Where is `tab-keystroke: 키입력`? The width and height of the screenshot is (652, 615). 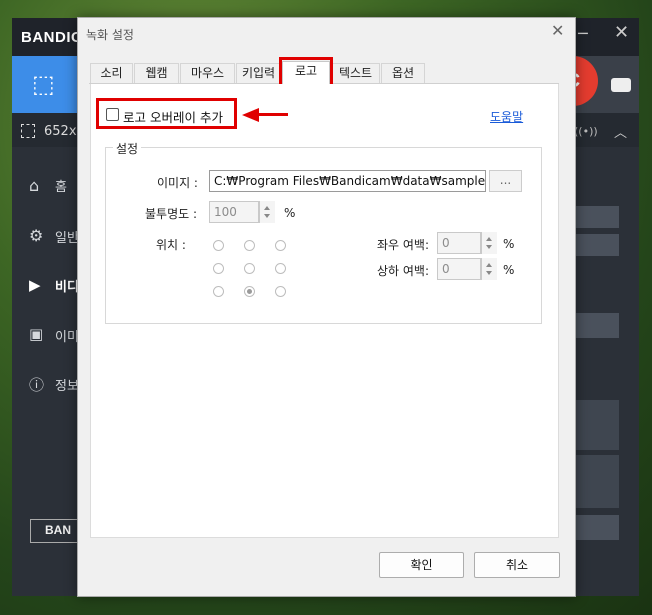
tab-keystroke: 키입력 is located at coordinates (258, 73).